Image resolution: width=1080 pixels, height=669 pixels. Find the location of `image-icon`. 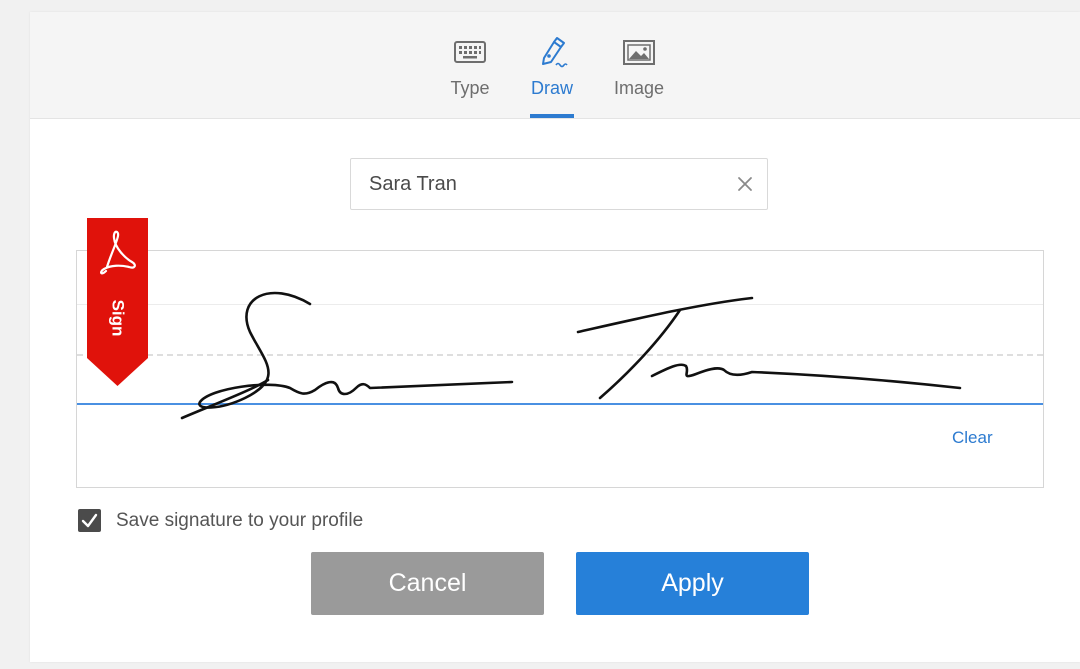

image-icon is located at coordinates (639, 52).